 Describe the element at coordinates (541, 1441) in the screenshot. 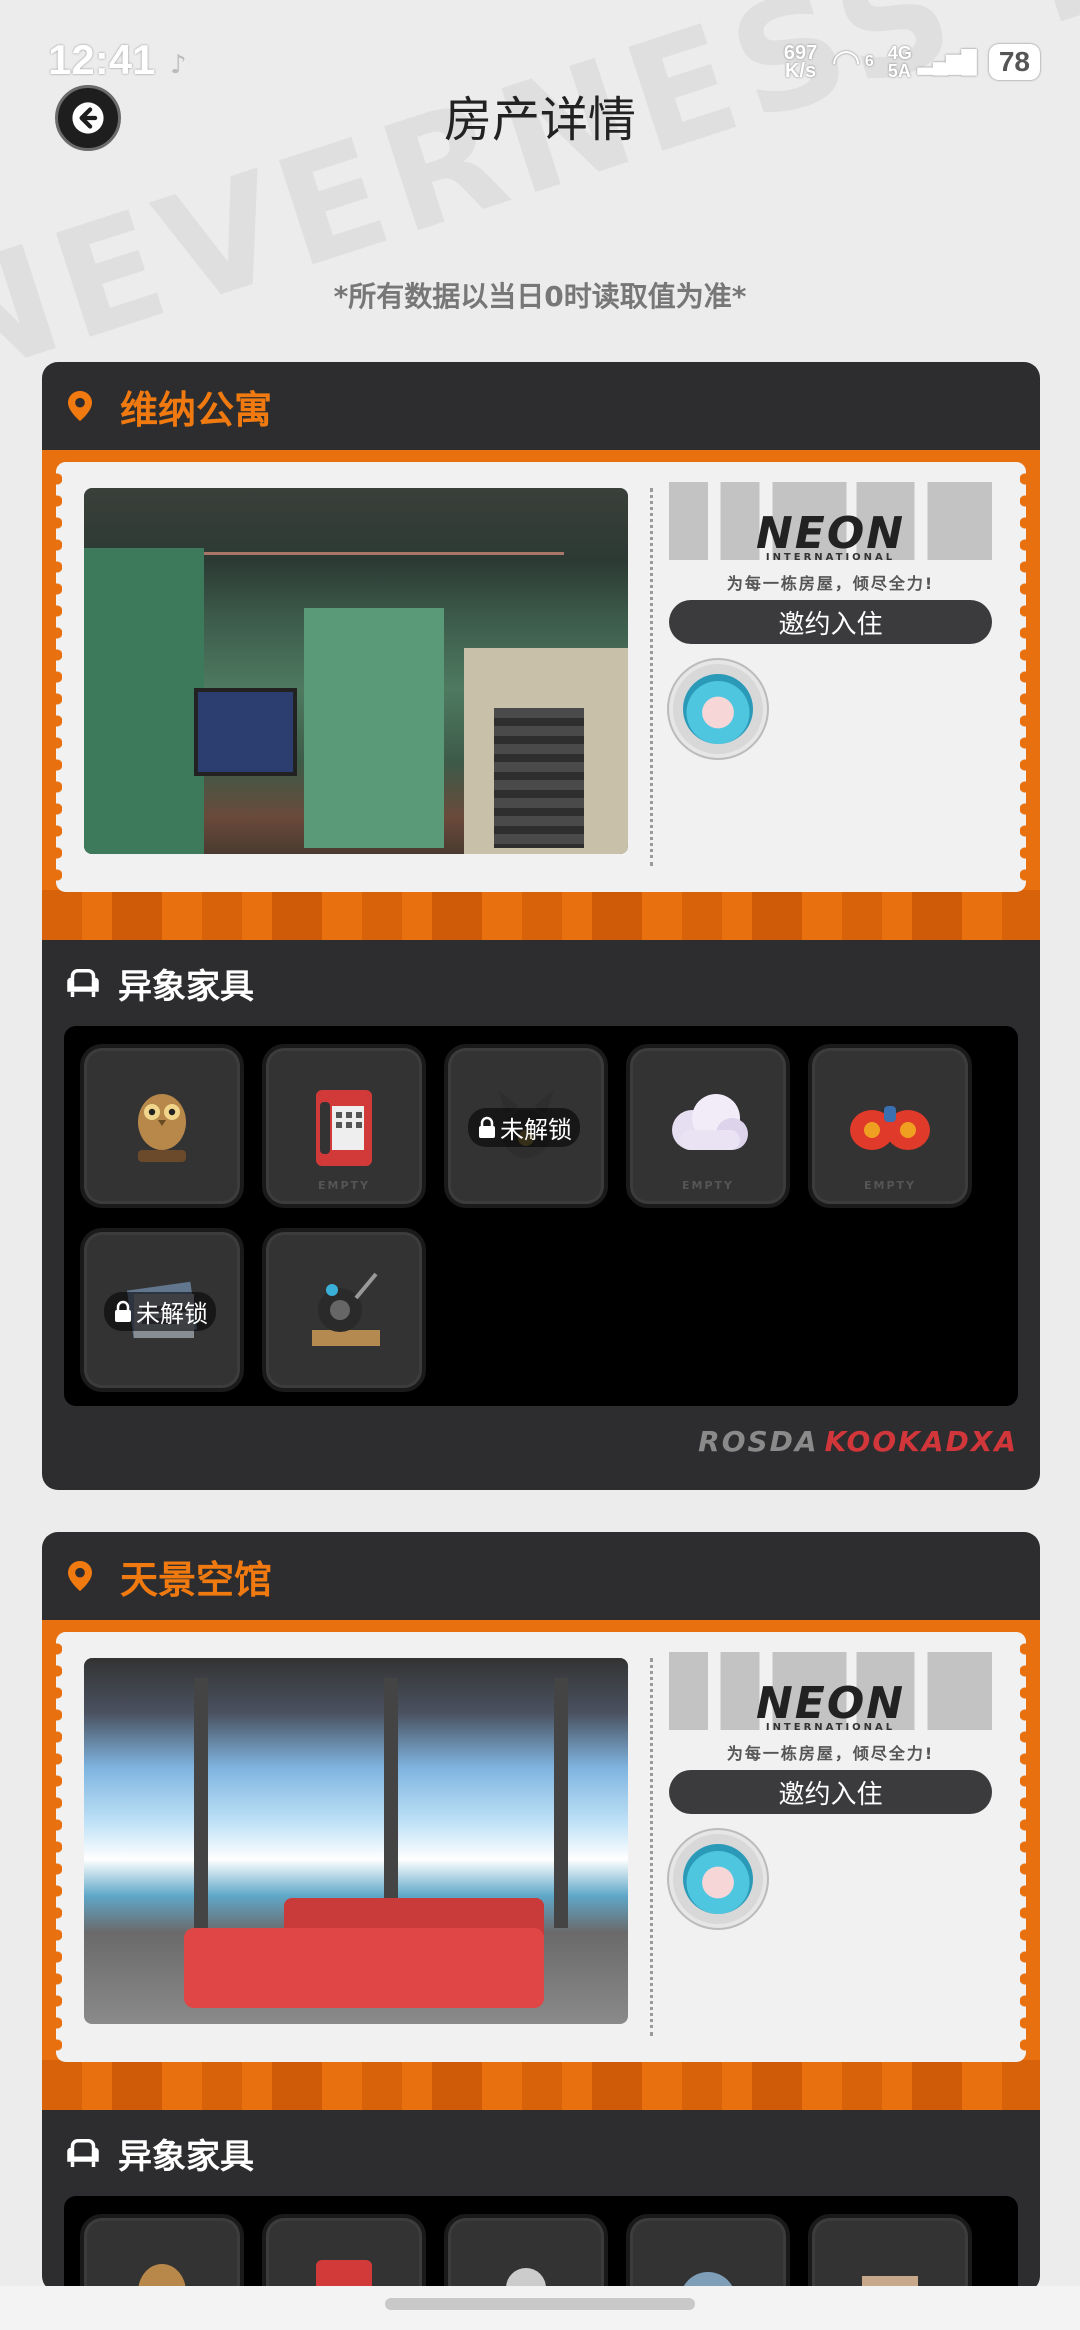

I see `brand-logos: ROSDA KOOKADXA` at that location.